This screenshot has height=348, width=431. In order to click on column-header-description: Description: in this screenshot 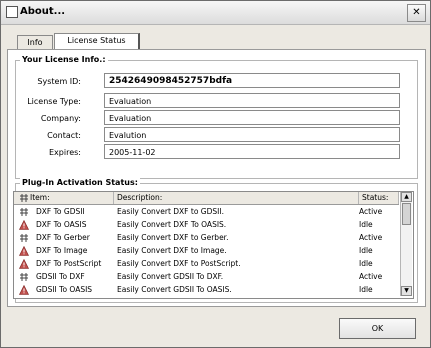, I will do `click(236, 198)`.